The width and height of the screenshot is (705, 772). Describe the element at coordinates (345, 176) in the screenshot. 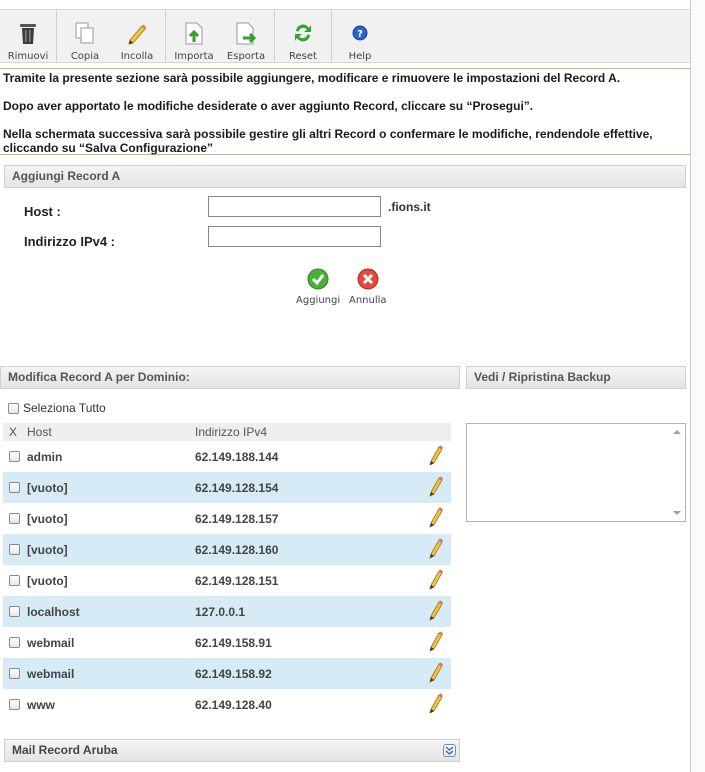

I see `add-record-header: Aggiungi Record A` at that location.